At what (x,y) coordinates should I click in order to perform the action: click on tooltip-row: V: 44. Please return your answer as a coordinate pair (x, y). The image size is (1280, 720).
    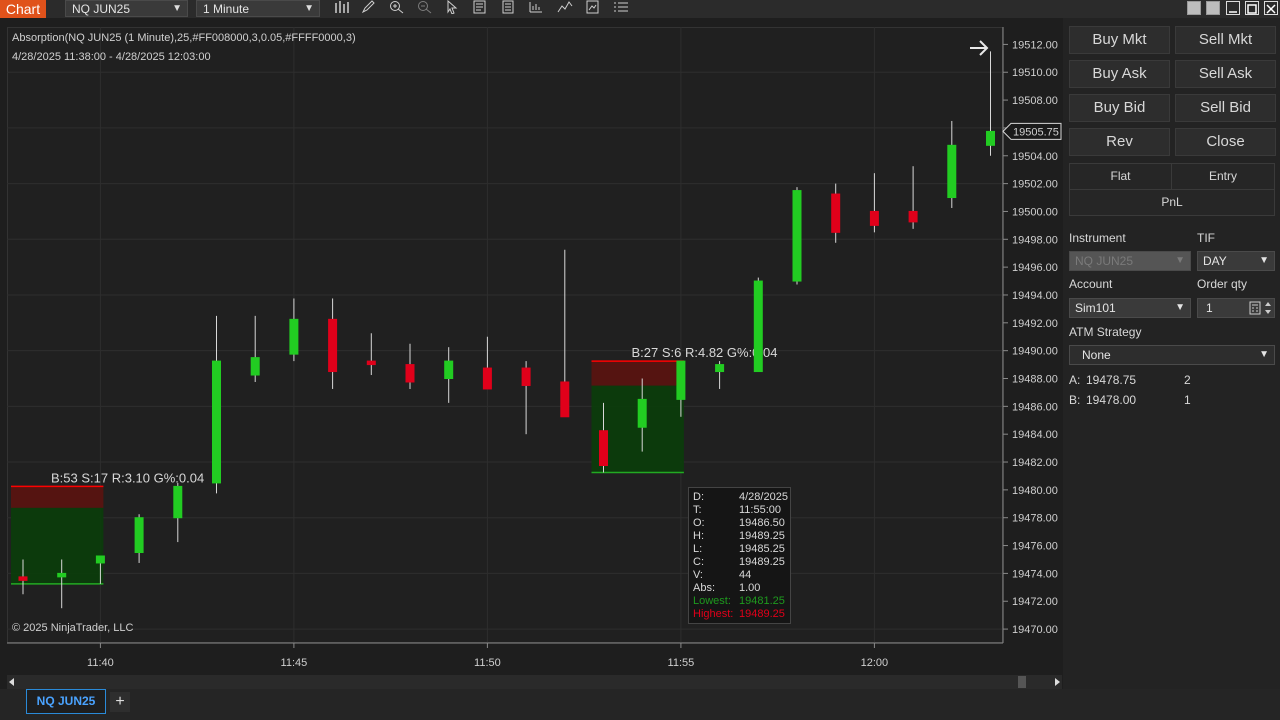
    Looking at the image, I should click on (739, 575).